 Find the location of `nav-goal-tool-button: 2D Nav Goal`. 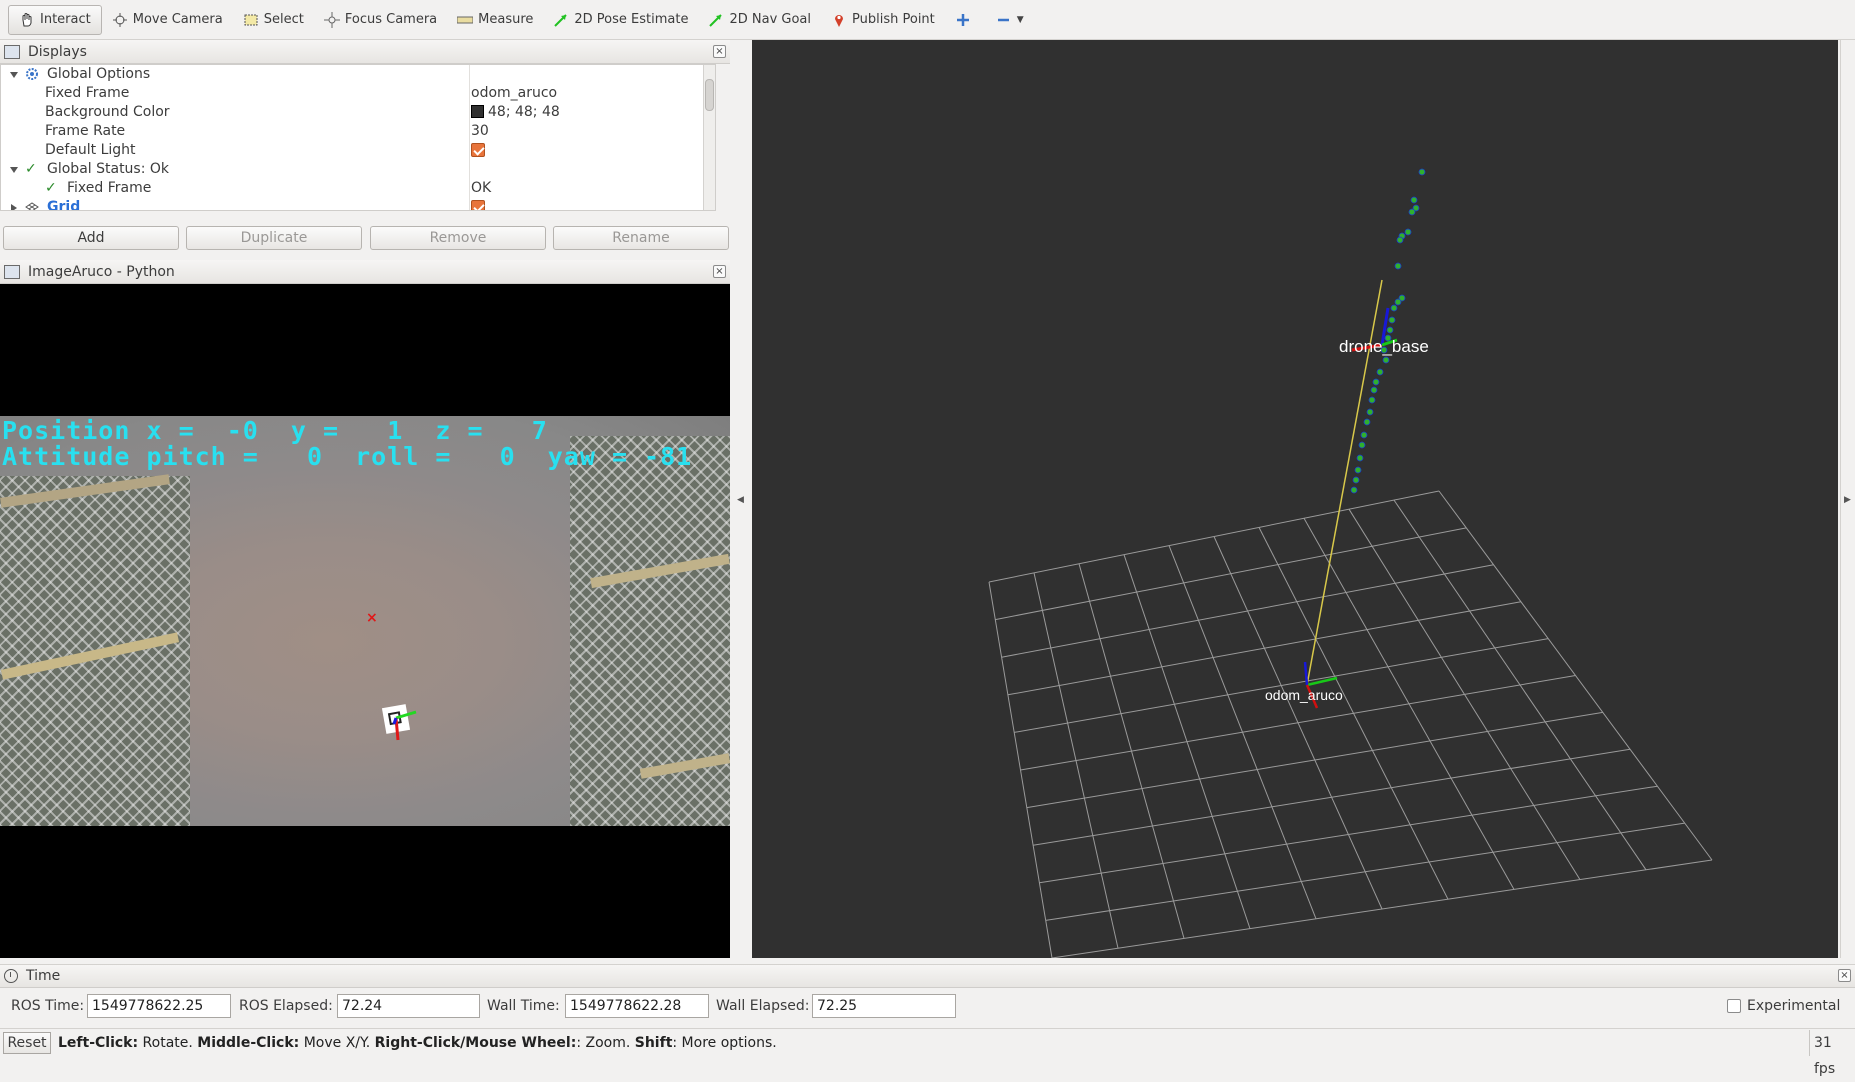

nav-goal-tool-button: 2D Nav Goal is located at coordinates (759, 20).